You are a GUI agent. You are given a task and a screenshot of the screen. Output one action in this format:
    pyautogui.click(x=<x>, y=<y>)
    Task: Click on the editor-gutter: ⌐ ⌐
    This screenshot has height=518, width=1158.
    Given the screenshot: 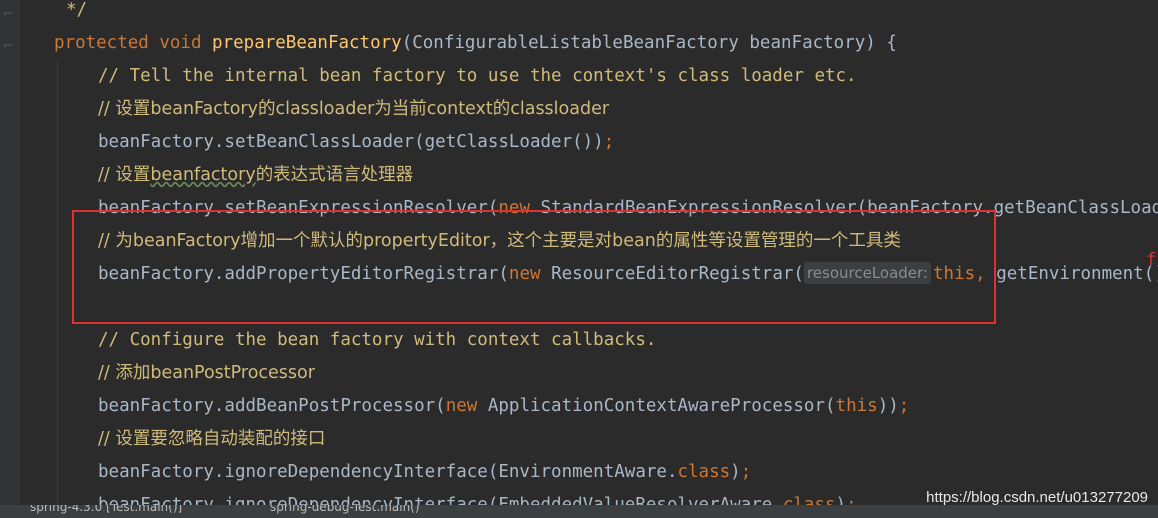 What is the action you would take?
    pyautogui.click(x=10, y=252)
    